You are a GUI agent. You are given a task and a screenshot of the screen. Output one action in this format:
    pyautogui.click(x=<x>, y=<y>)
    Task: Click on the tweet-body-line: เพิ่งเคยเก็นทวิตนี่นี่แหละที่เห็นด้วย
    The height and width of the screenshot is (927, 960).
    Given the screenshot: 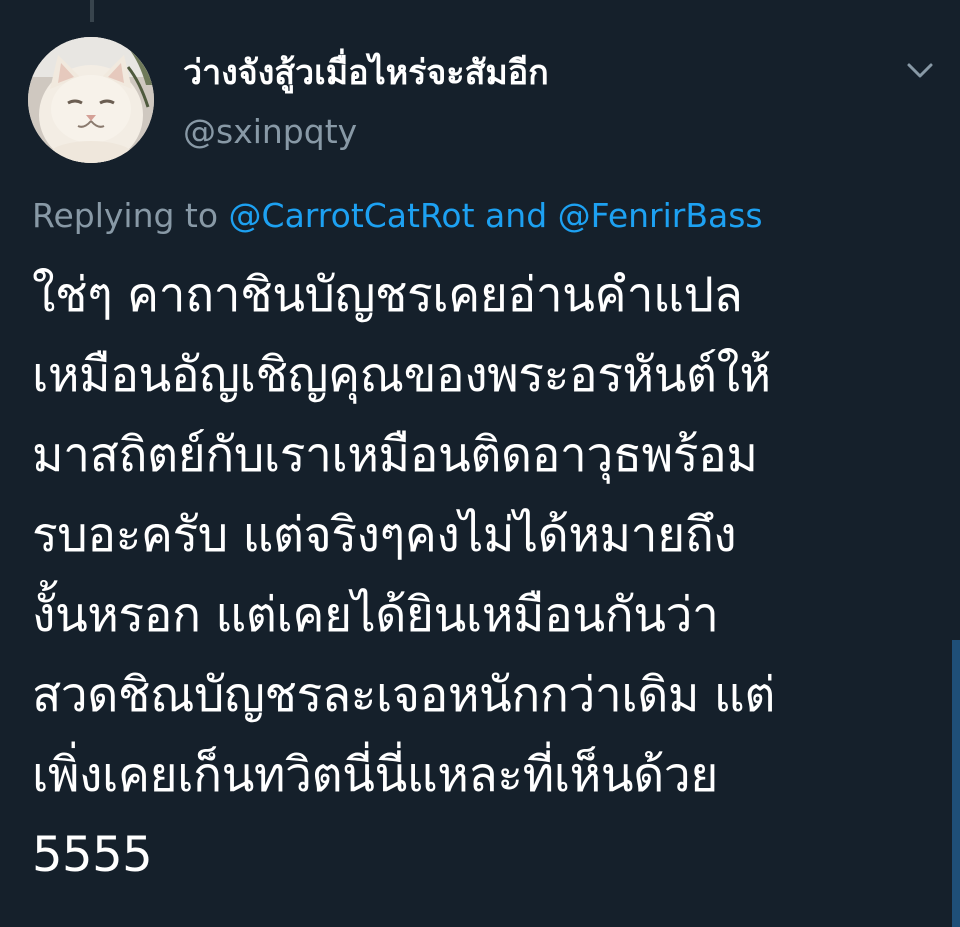 What is the action you would take?
    pyautogui.click(x=375, y=775)
    